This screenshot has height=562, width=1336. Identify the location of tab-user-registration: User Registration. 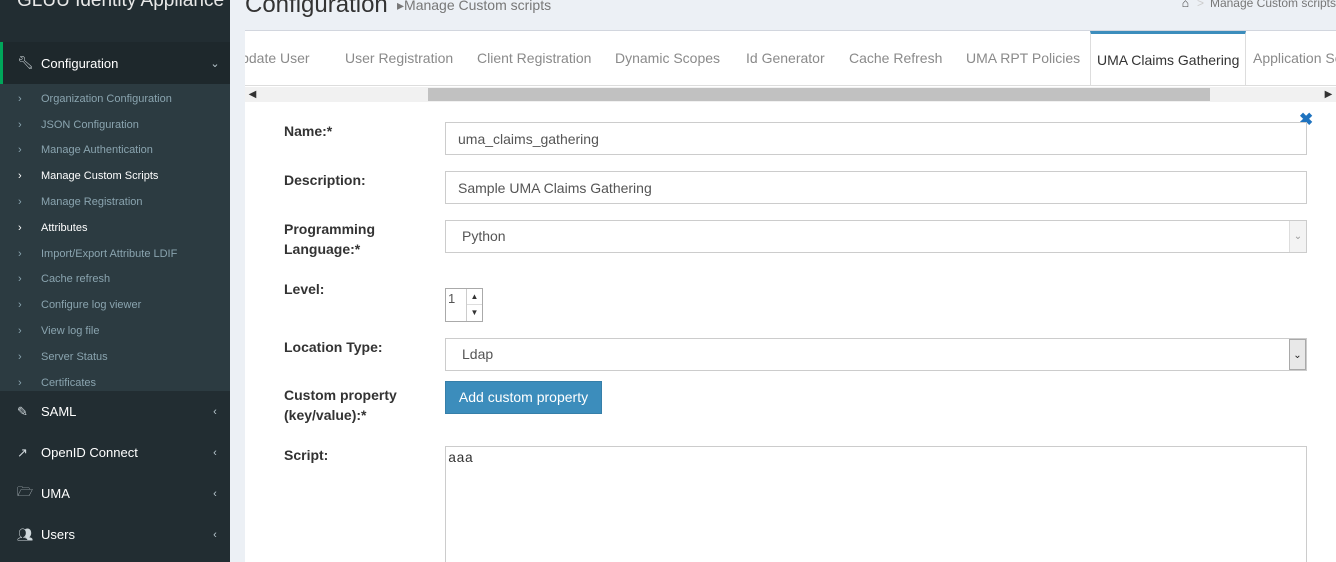
(399, 58).